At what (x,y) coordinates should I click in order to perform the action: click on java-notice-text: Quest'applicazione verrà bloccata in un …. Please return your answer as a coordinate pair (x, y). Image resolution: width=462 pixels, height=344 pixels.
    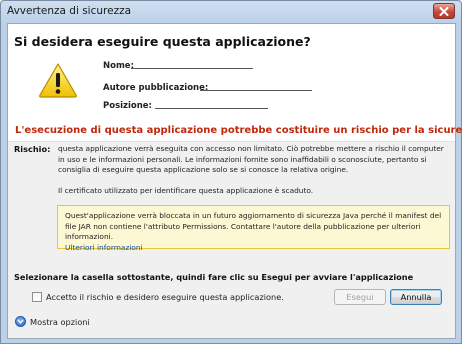
    Looking at the image, I should click on (253, 226).